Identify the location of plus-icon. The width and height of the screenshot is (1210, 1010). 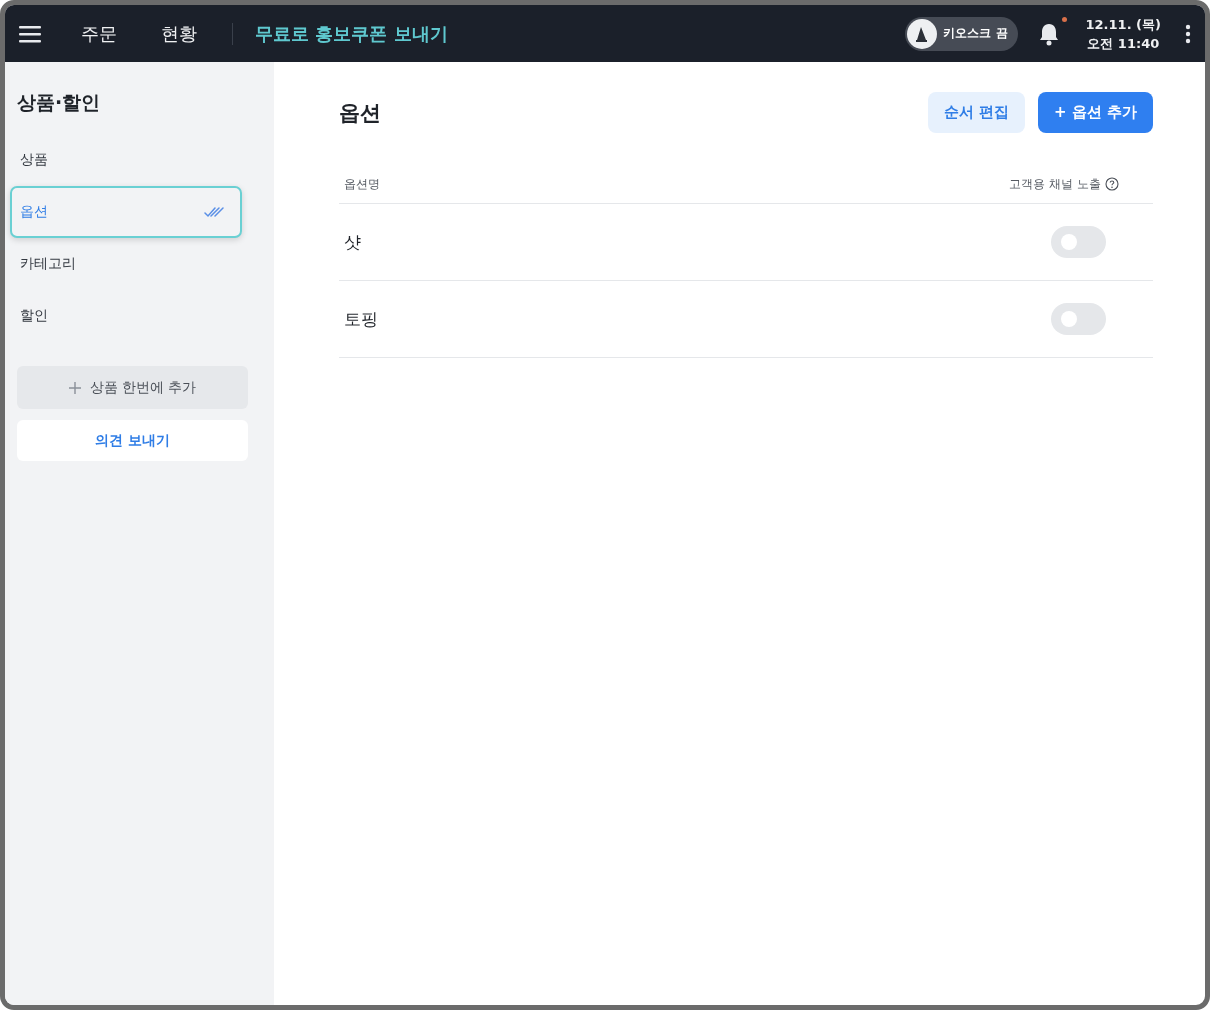
(74, 387).